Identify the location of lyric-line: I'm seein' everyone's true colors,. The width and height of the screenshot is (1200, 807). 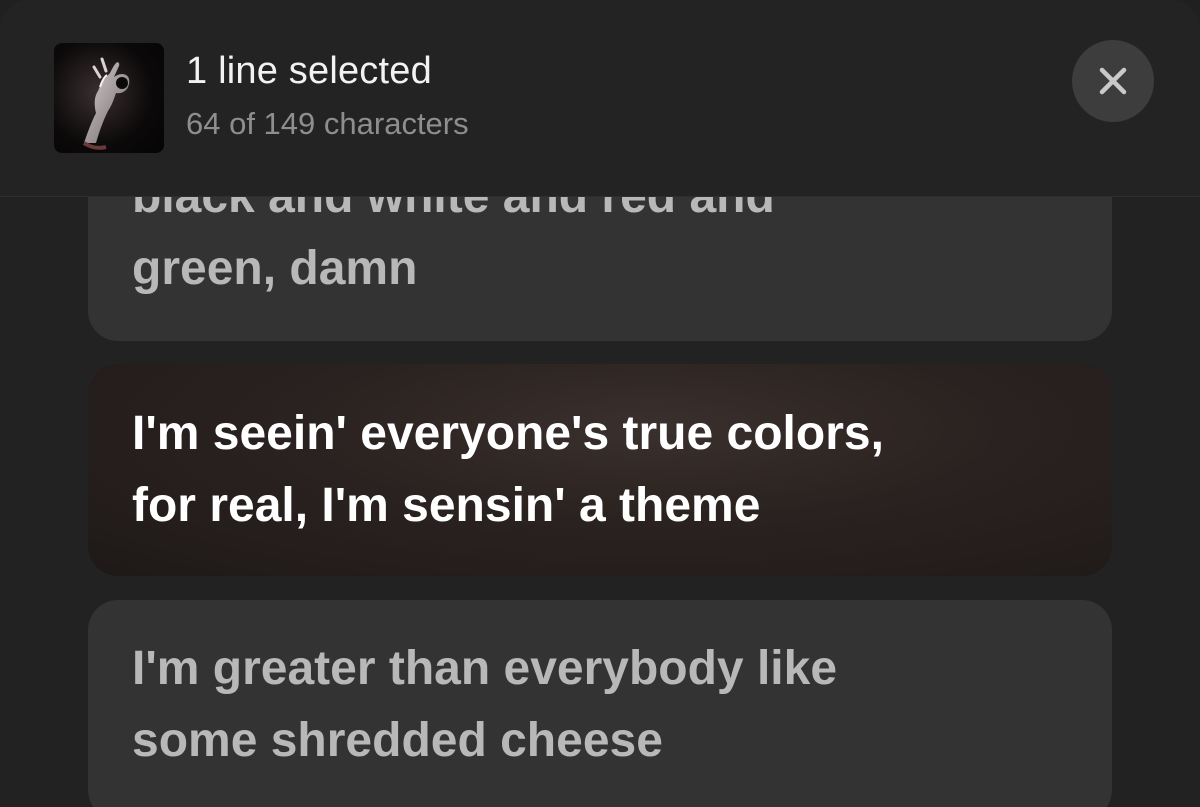
(508, 433).